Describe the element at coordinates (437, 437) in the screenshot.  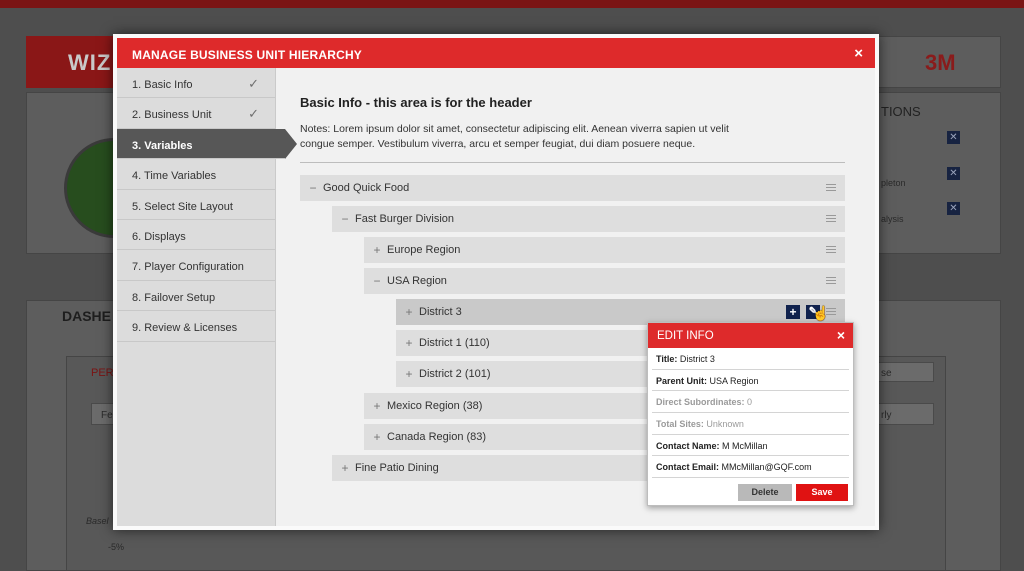
I see `tree-node-label: Canada Region (83)` at that location.